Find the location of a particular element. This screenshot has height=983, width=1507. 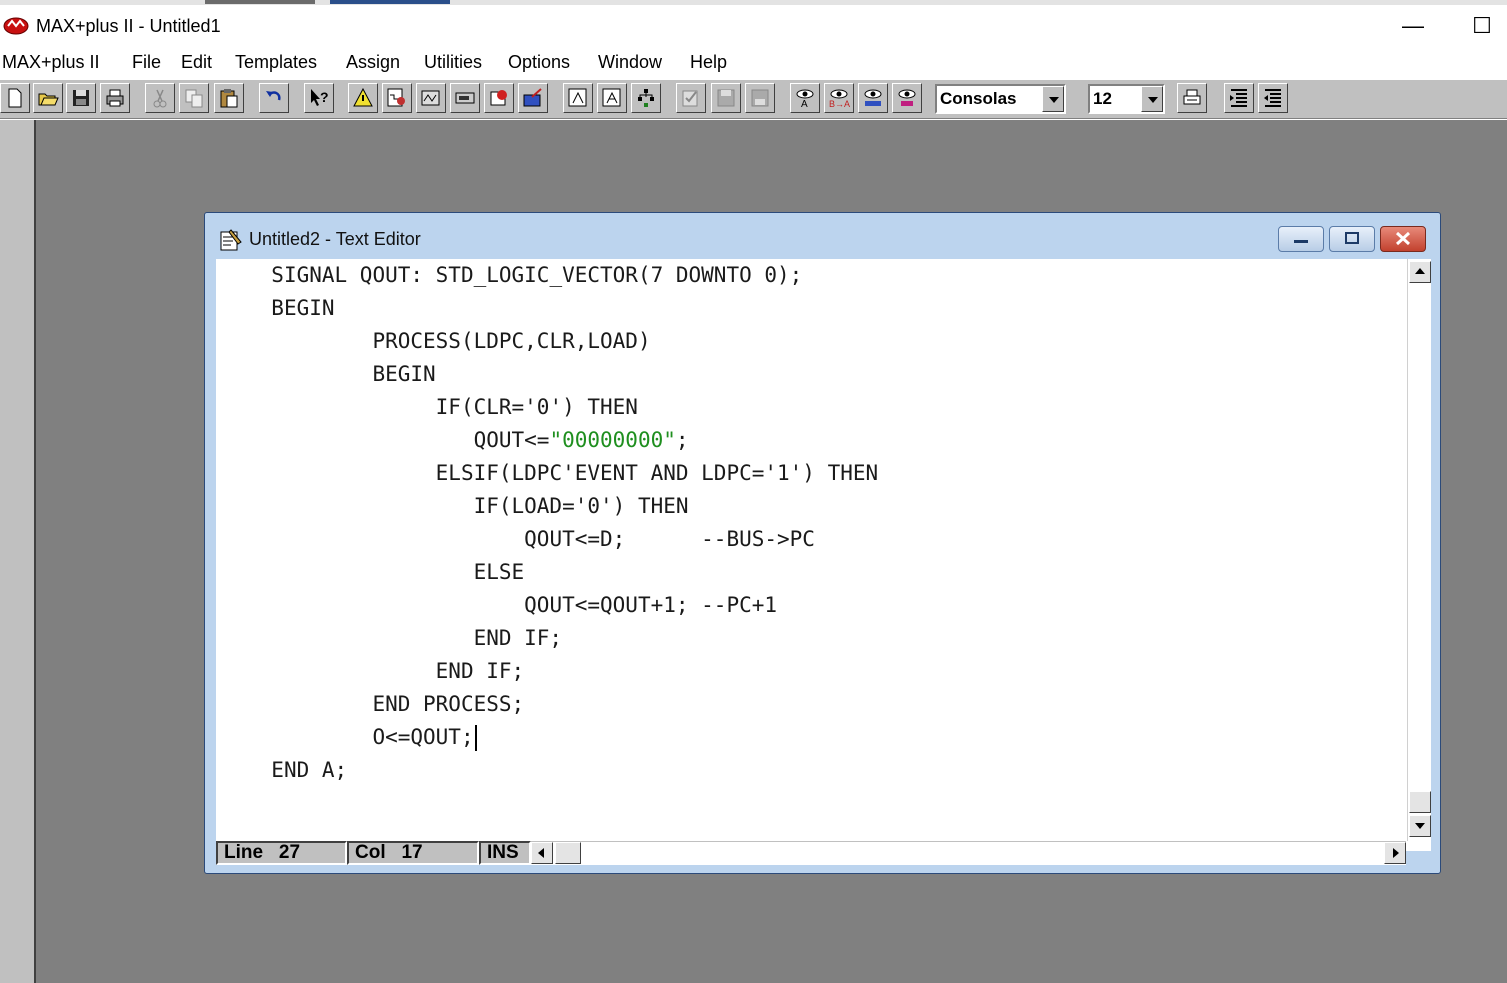

code-text: BEGIN is located at coordinates (404, 374).